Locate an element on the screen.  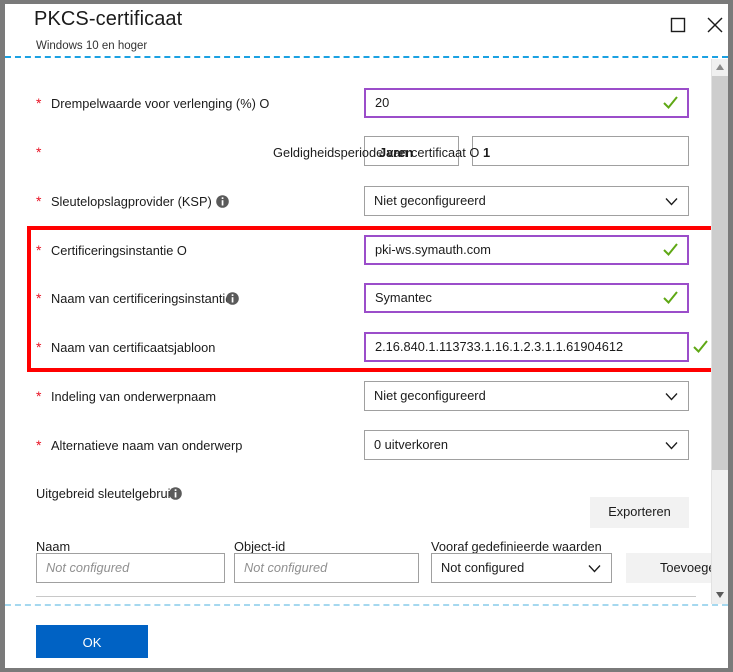
subject-name-format-value: Niet geconfigureerd is located at coordinates (430, 395).